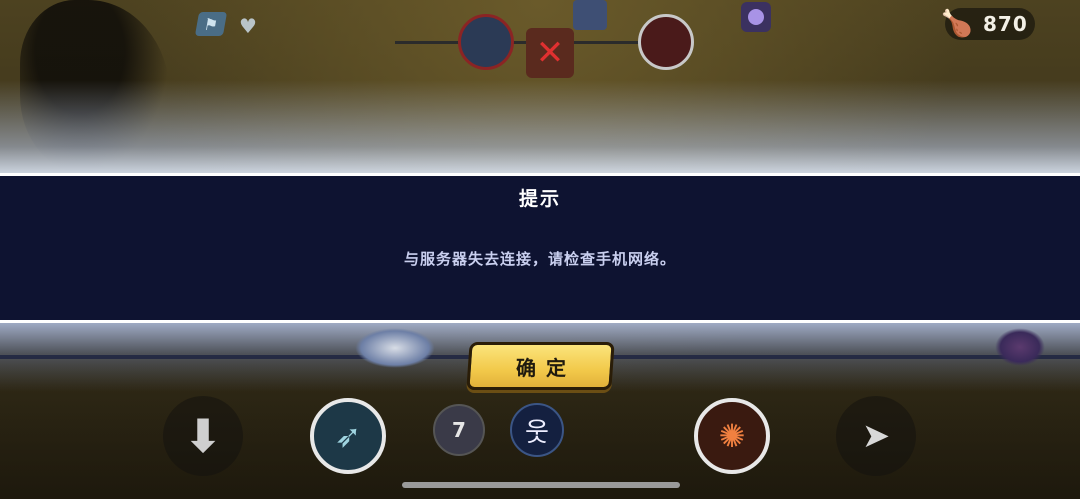 The image size is (1080, 499). I want to click on demon-portrait-icon, so click(666, 42).